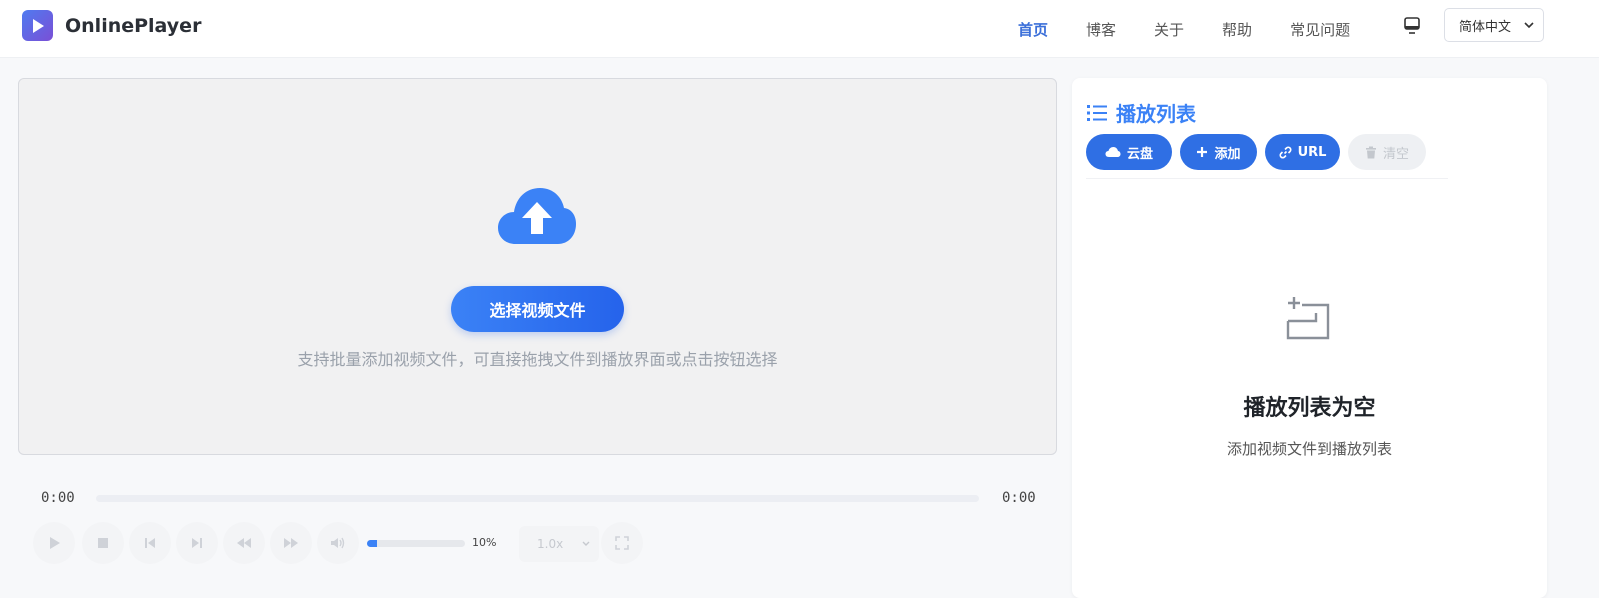 This screenshot has height=598, width=1599. What do you see at coordinates (1308, 318) in the screenshot?
I see `empty-playlist-icon` at bounding box center [1308, 318].